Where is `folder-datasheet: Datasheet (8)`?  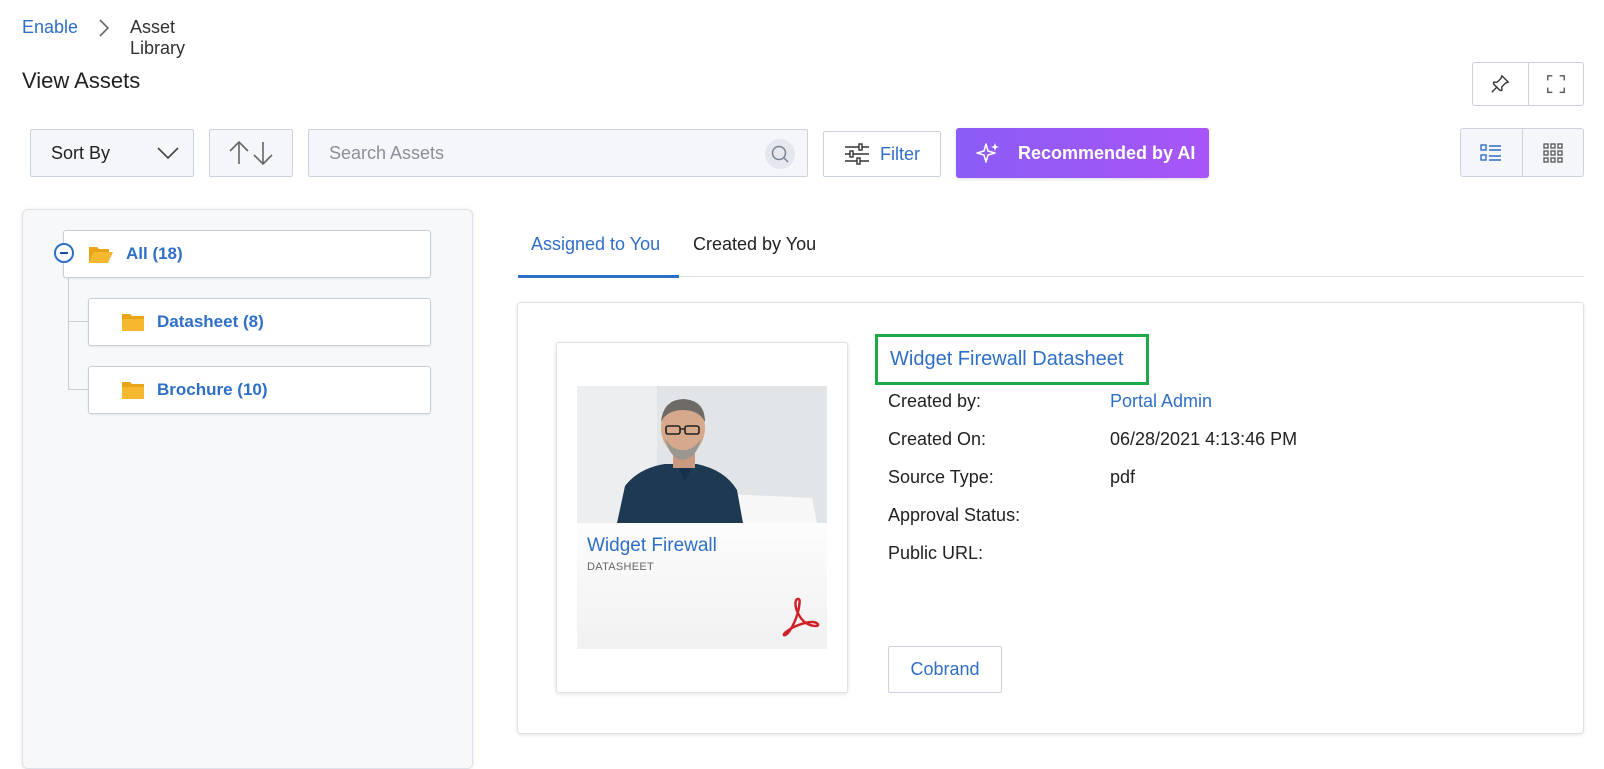 folder-datasheet: Datasheet (8) is located at coordinates (259, 322).